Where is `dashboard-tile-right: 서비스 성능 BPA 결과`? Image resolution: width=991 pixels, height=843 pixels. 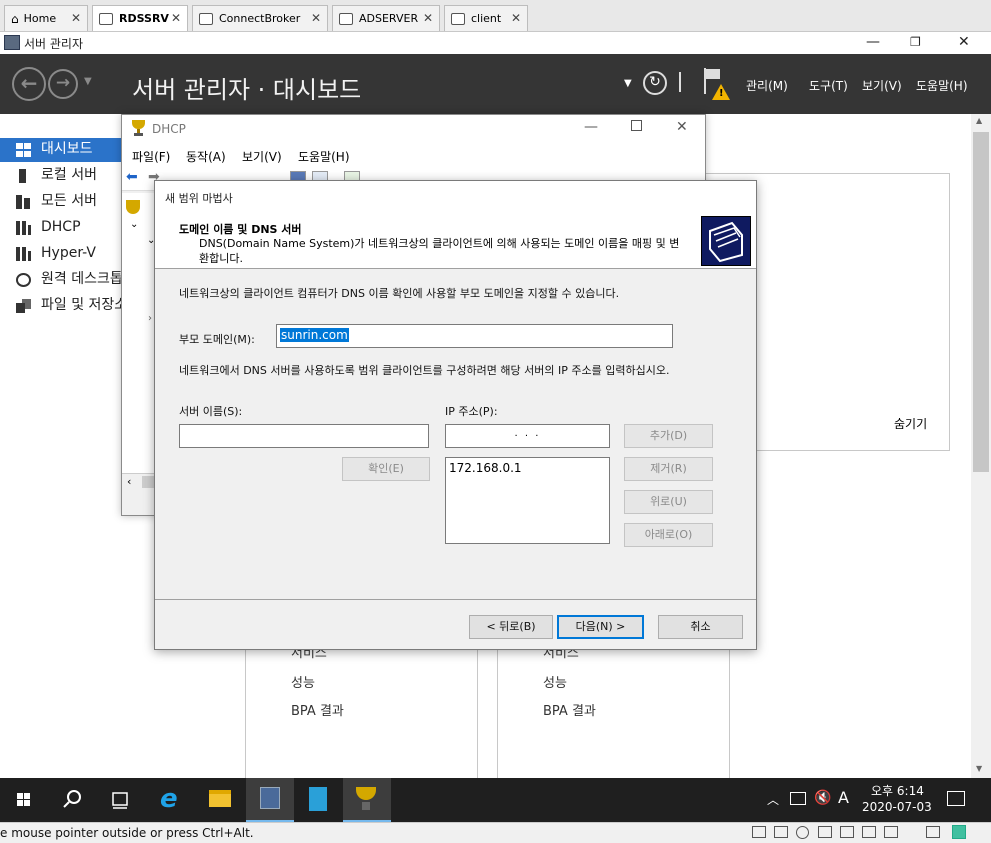
dashboard-tile-right: 서비스 성능 BPA 결과 is located at coordinates (613, 710).